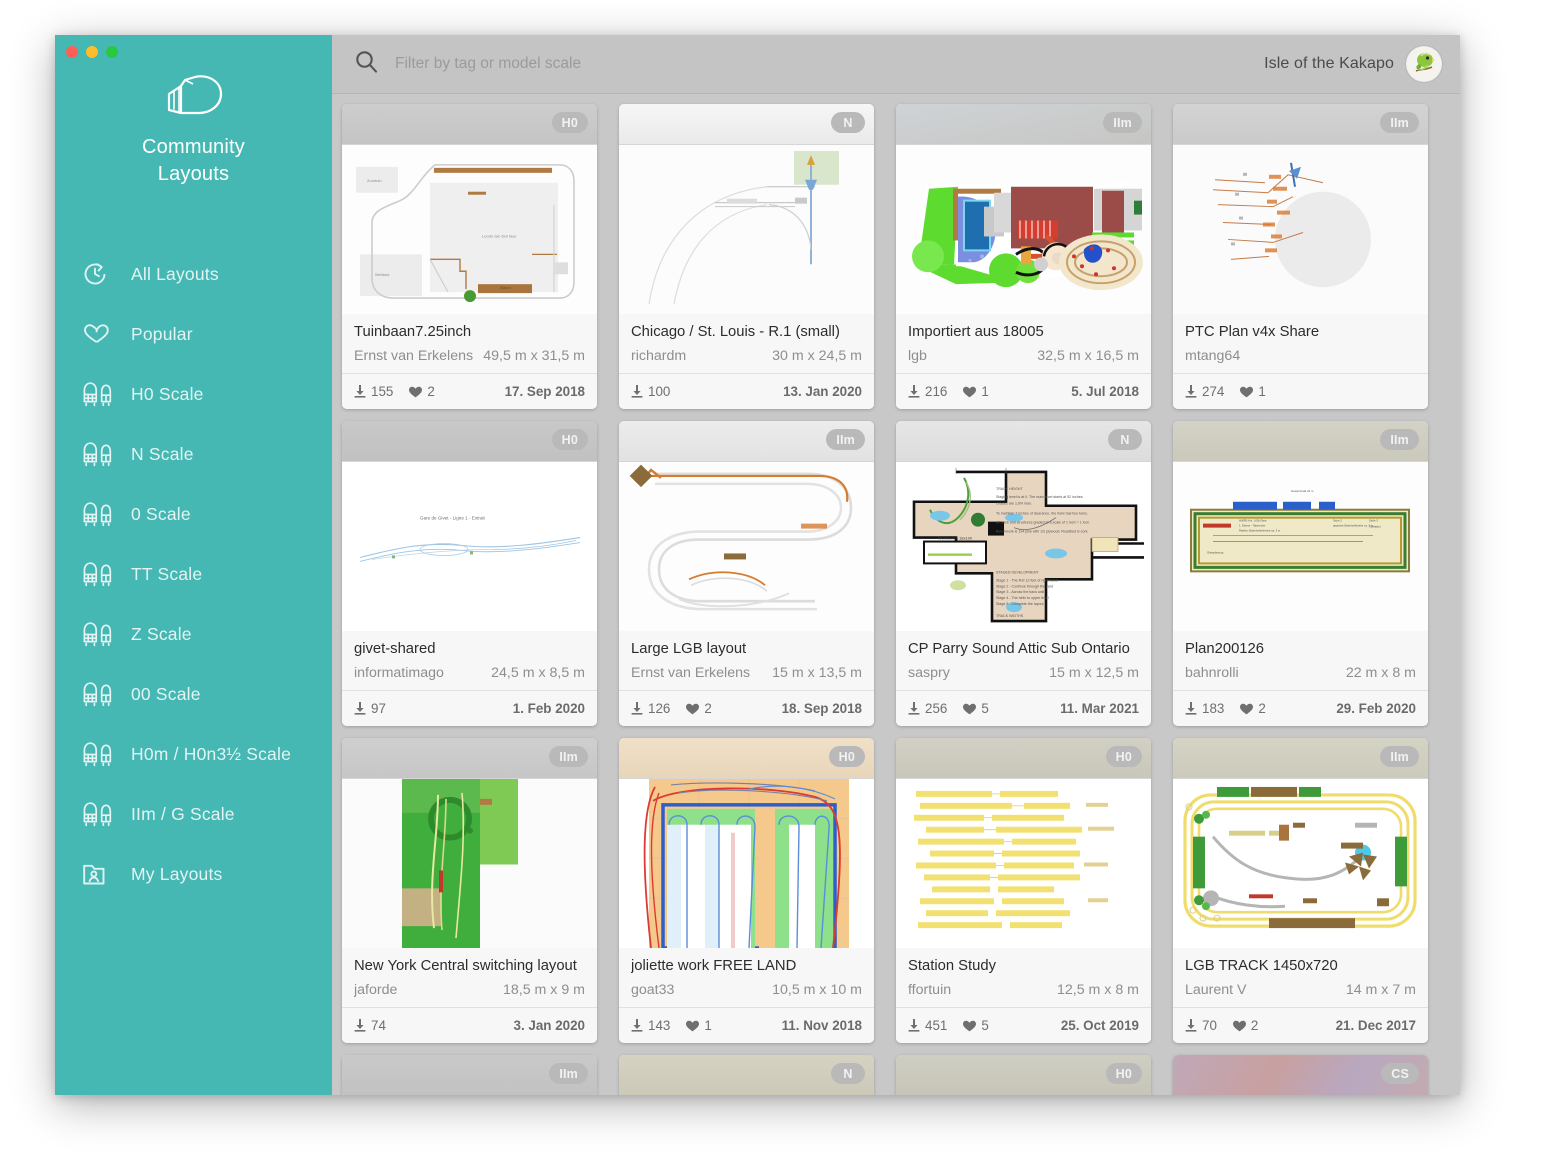 This screenshot has height=1167, width=1568. What do you see at coordinates (569, 122) in the screenshot?
I see `scale-badge: H0` at bounding box center [569, 122].